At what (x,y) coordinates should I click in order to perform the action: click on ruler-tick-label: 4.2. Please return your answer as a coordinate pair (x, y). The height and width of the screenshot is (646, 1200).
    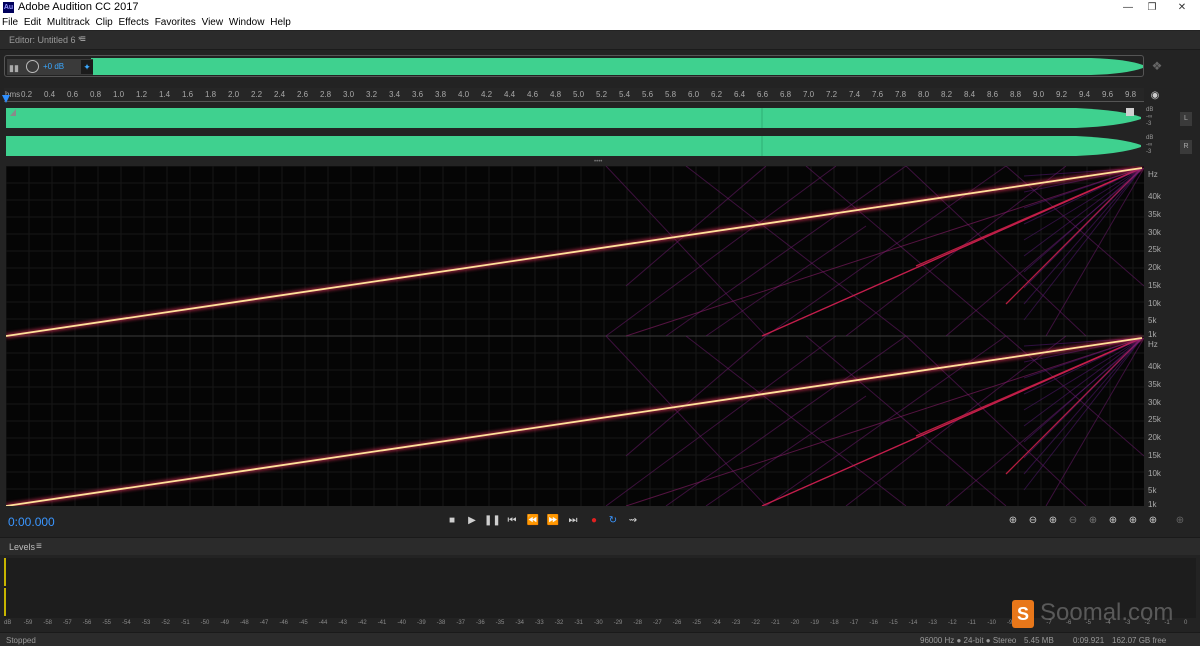
    Looking at the image, I should click on (487, 94).